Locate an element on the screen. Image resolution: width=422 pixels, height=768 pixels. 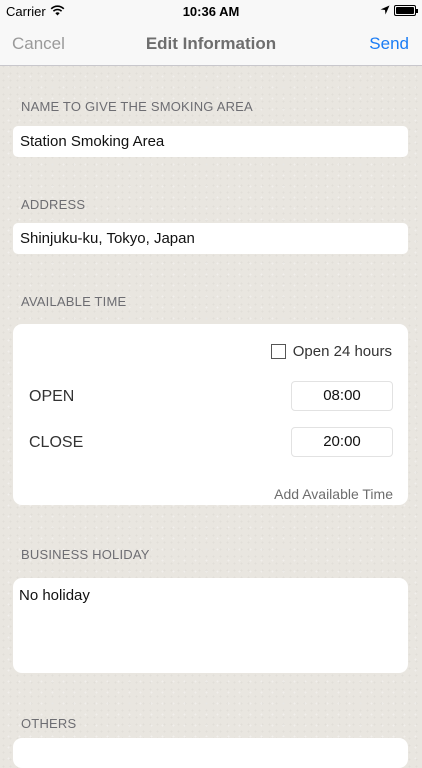
address-section-header: ADDRESS is located at coordinates (53, 204).